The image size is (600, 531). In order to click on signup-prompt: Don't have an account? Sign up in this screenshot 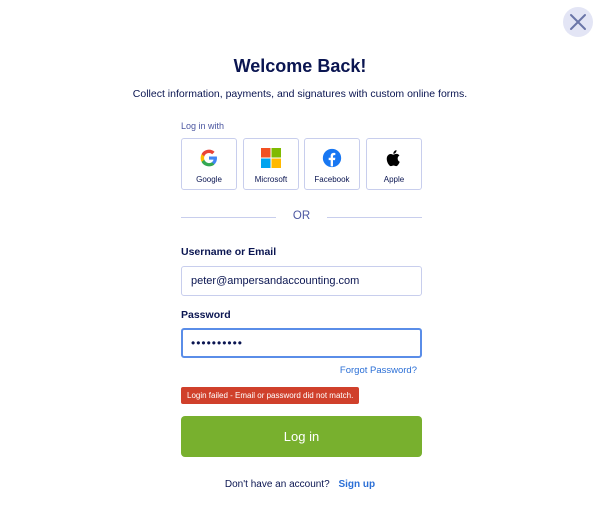, I will do `click(300, 484)`.